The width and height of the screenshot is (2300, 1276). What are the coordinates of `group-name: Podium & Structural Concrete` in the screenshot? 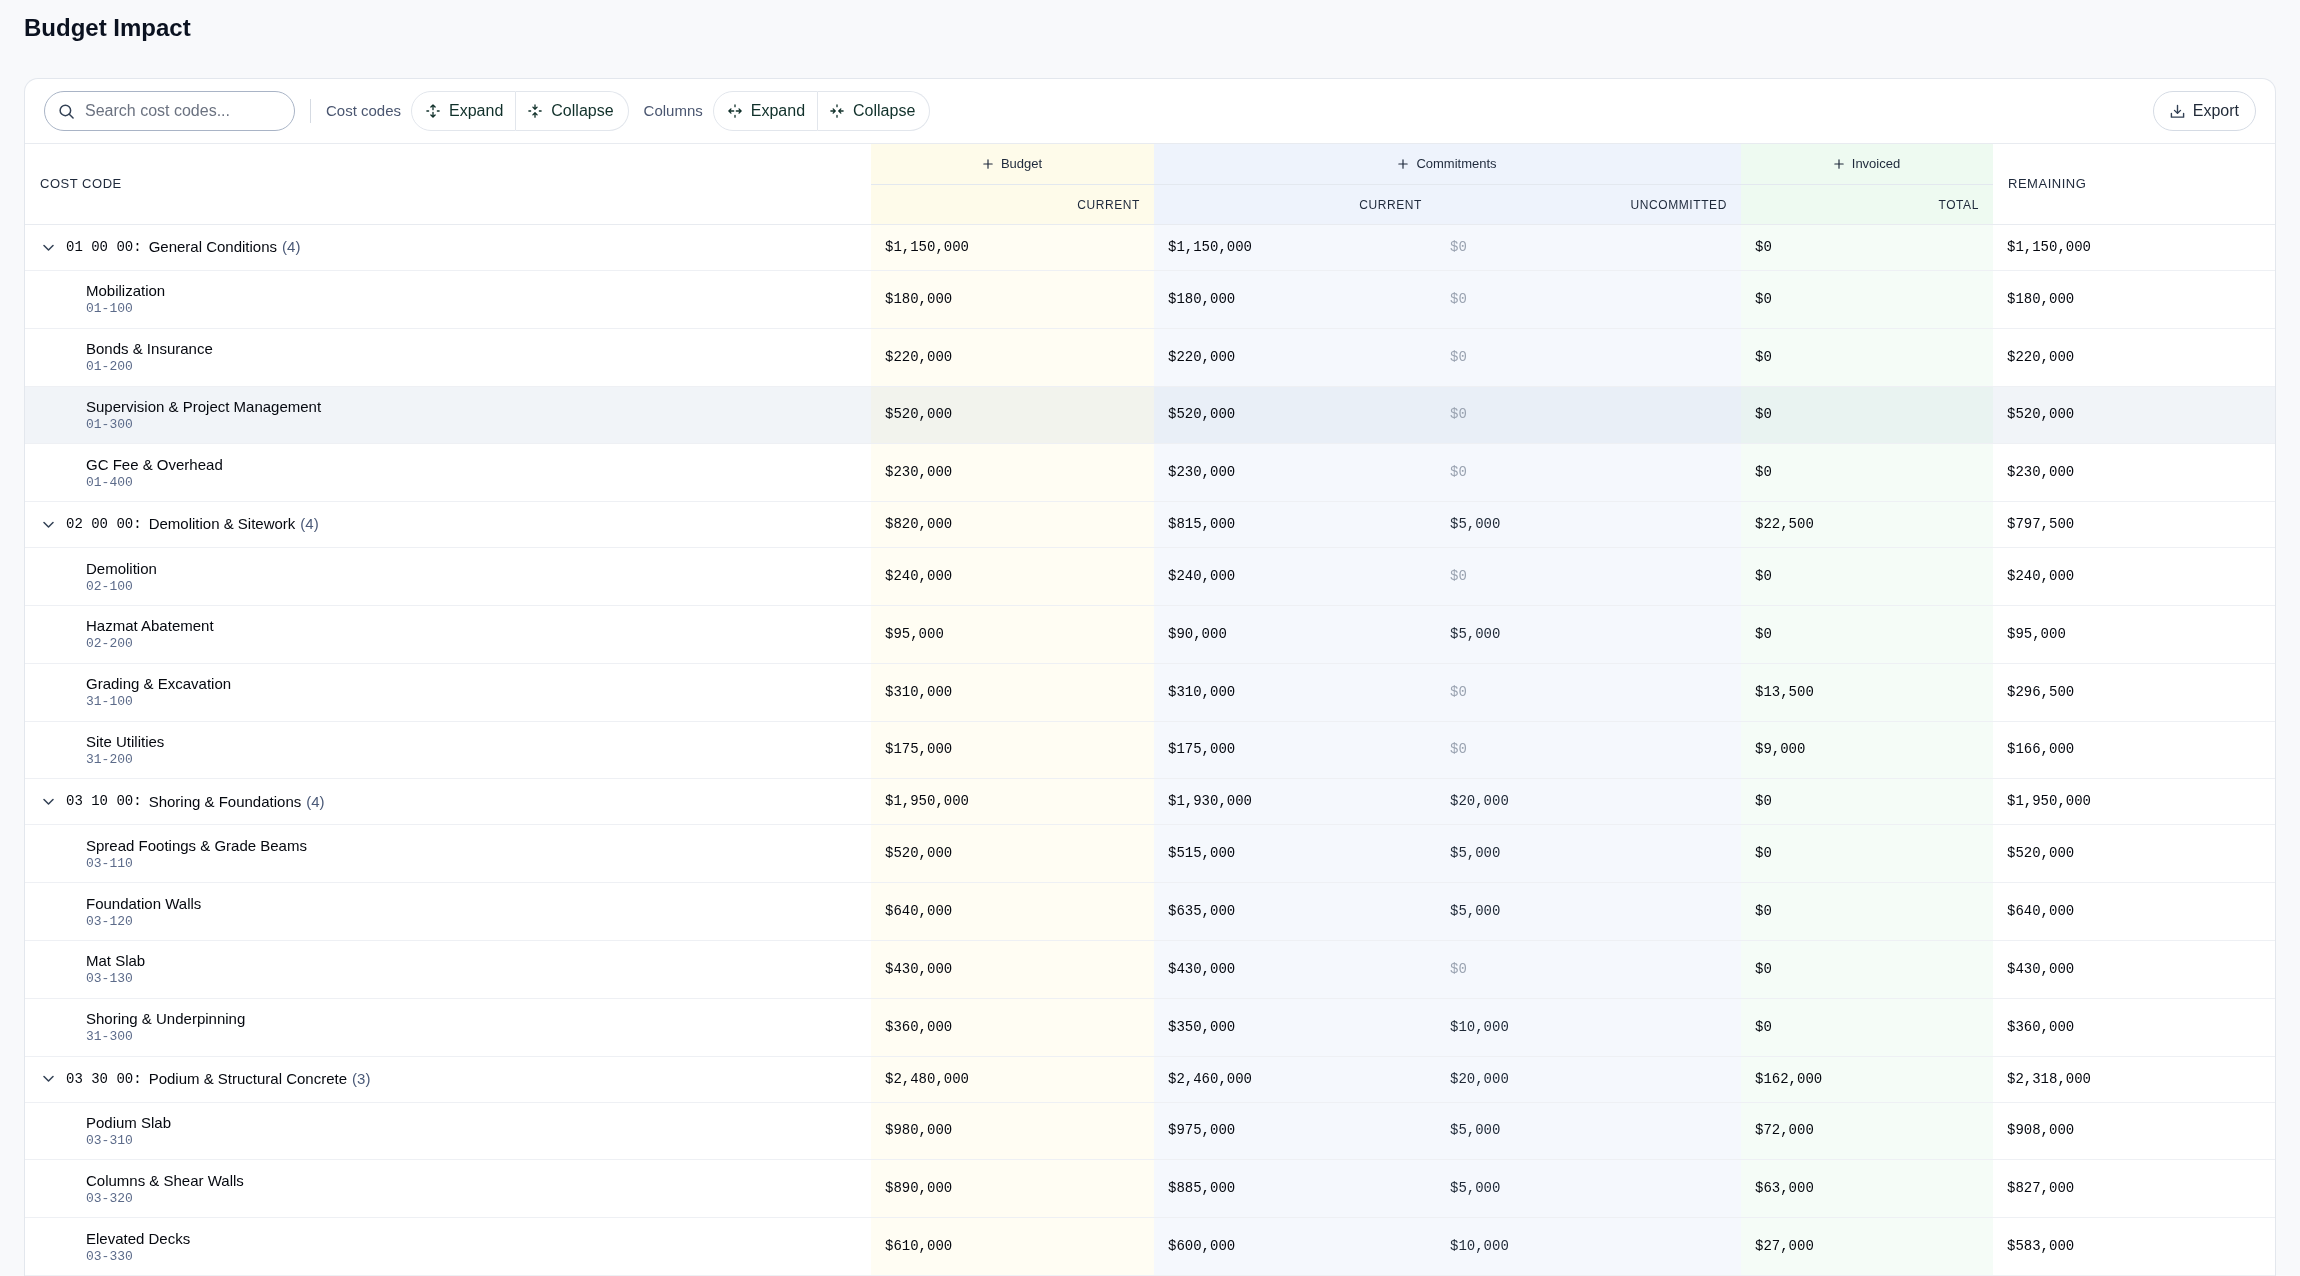 It's located at (248, 1078).